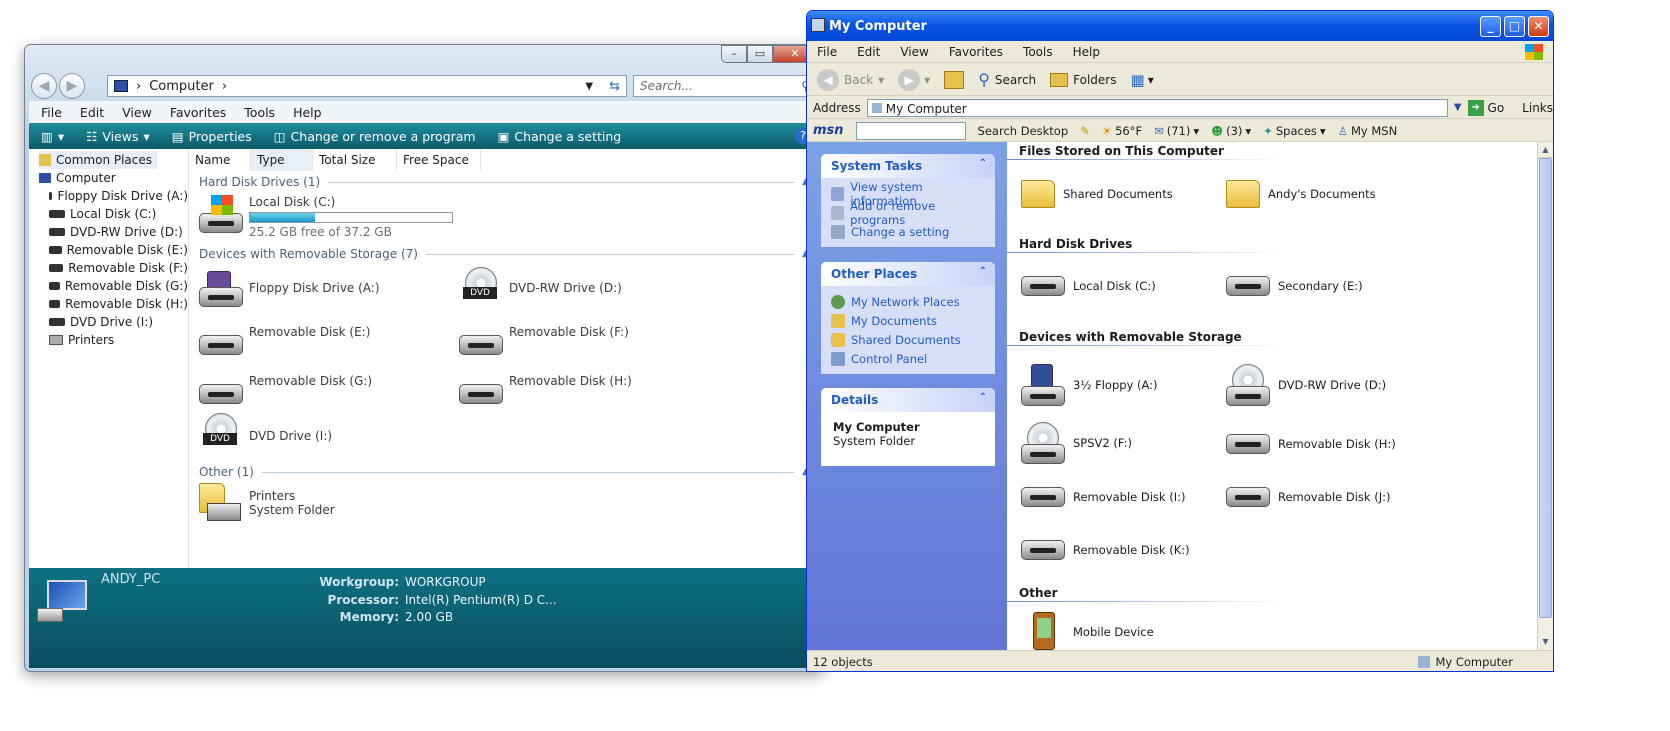  Describe the element at coordinates (954, 79) in the screenshot. I see `up-folder-icon` at that location.